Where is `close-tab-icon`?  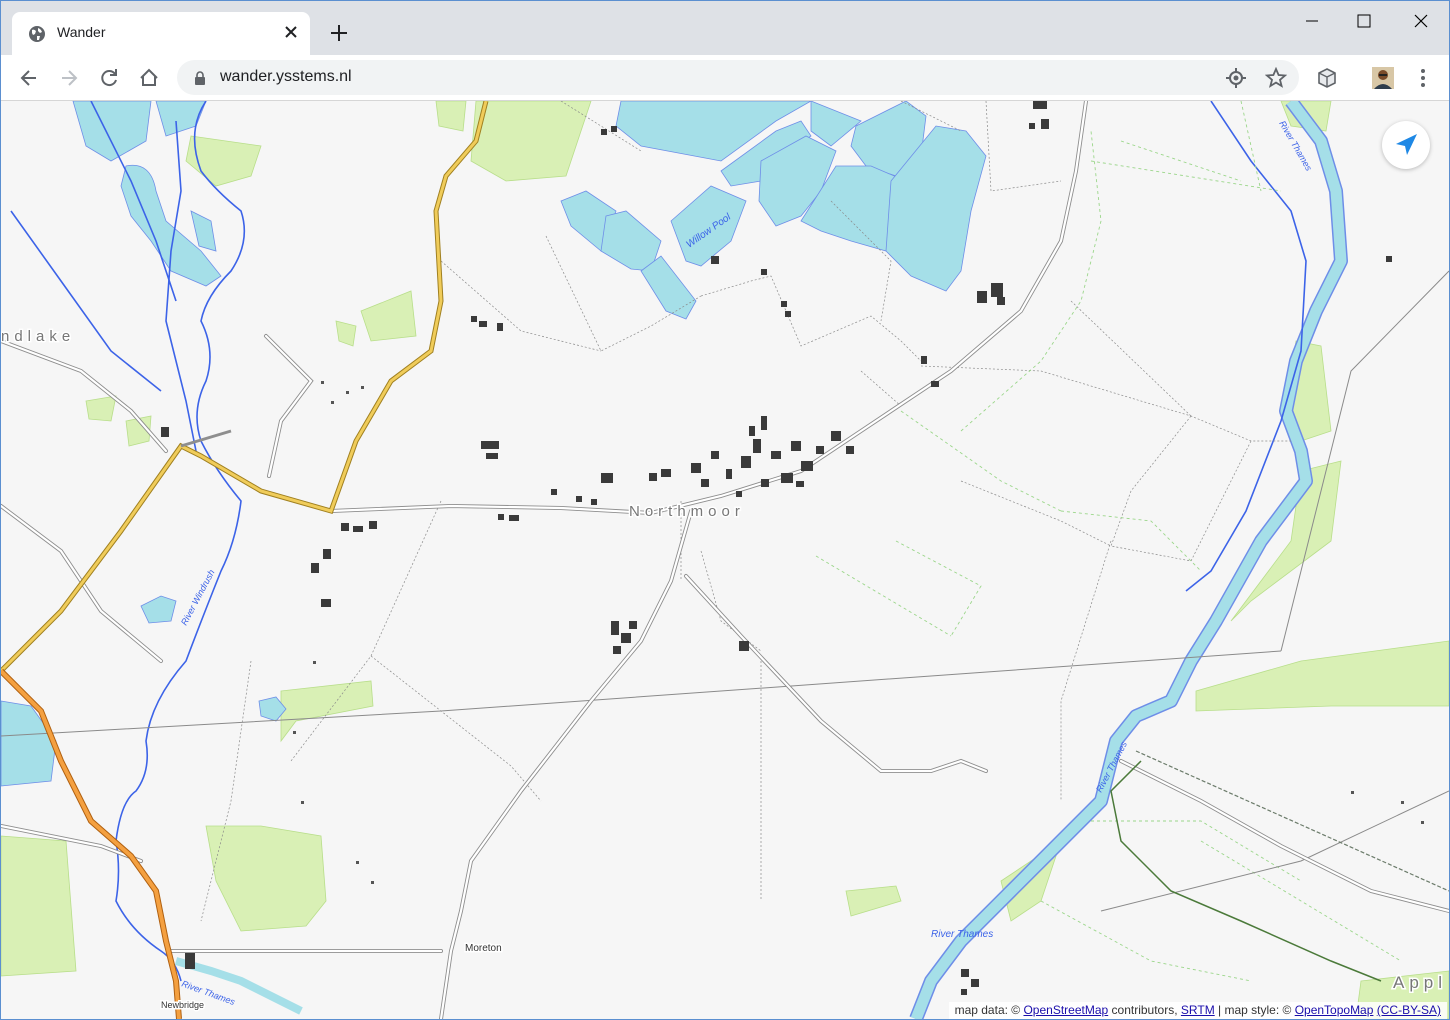 close-tab-icon is located at coordinates (291, 32).